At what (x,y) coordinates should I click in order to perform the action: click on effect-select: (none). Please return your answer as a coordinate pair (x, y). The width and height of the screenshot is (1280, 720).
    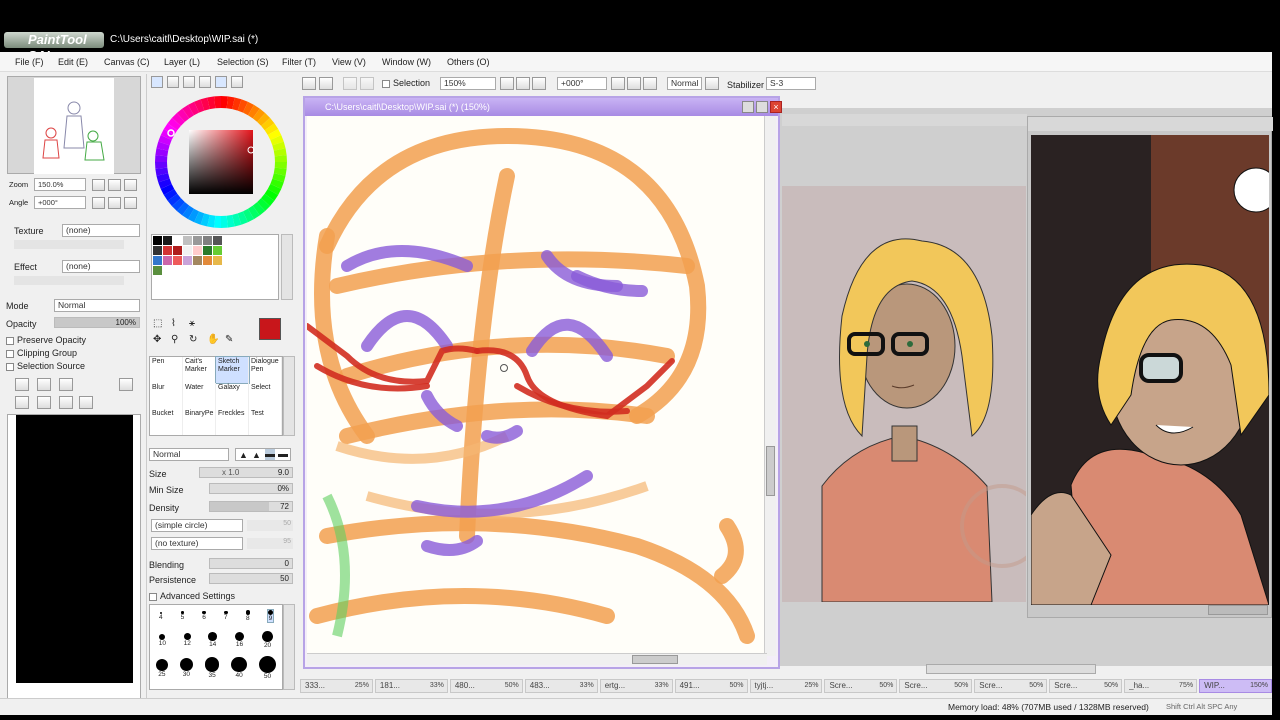
    Looking at the image, I should click on (101, 266).